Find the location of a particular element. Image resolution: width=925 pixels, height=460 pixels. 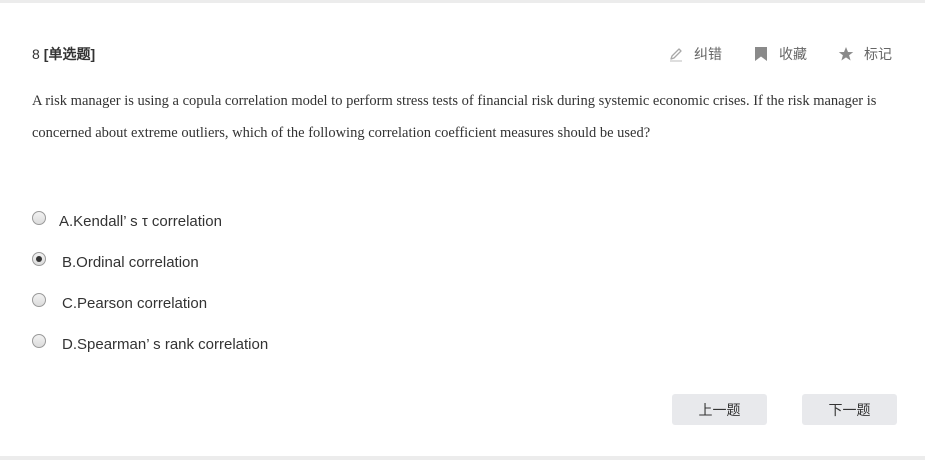

previous-question-button: 上一题 is located at coordinates (719, 409).